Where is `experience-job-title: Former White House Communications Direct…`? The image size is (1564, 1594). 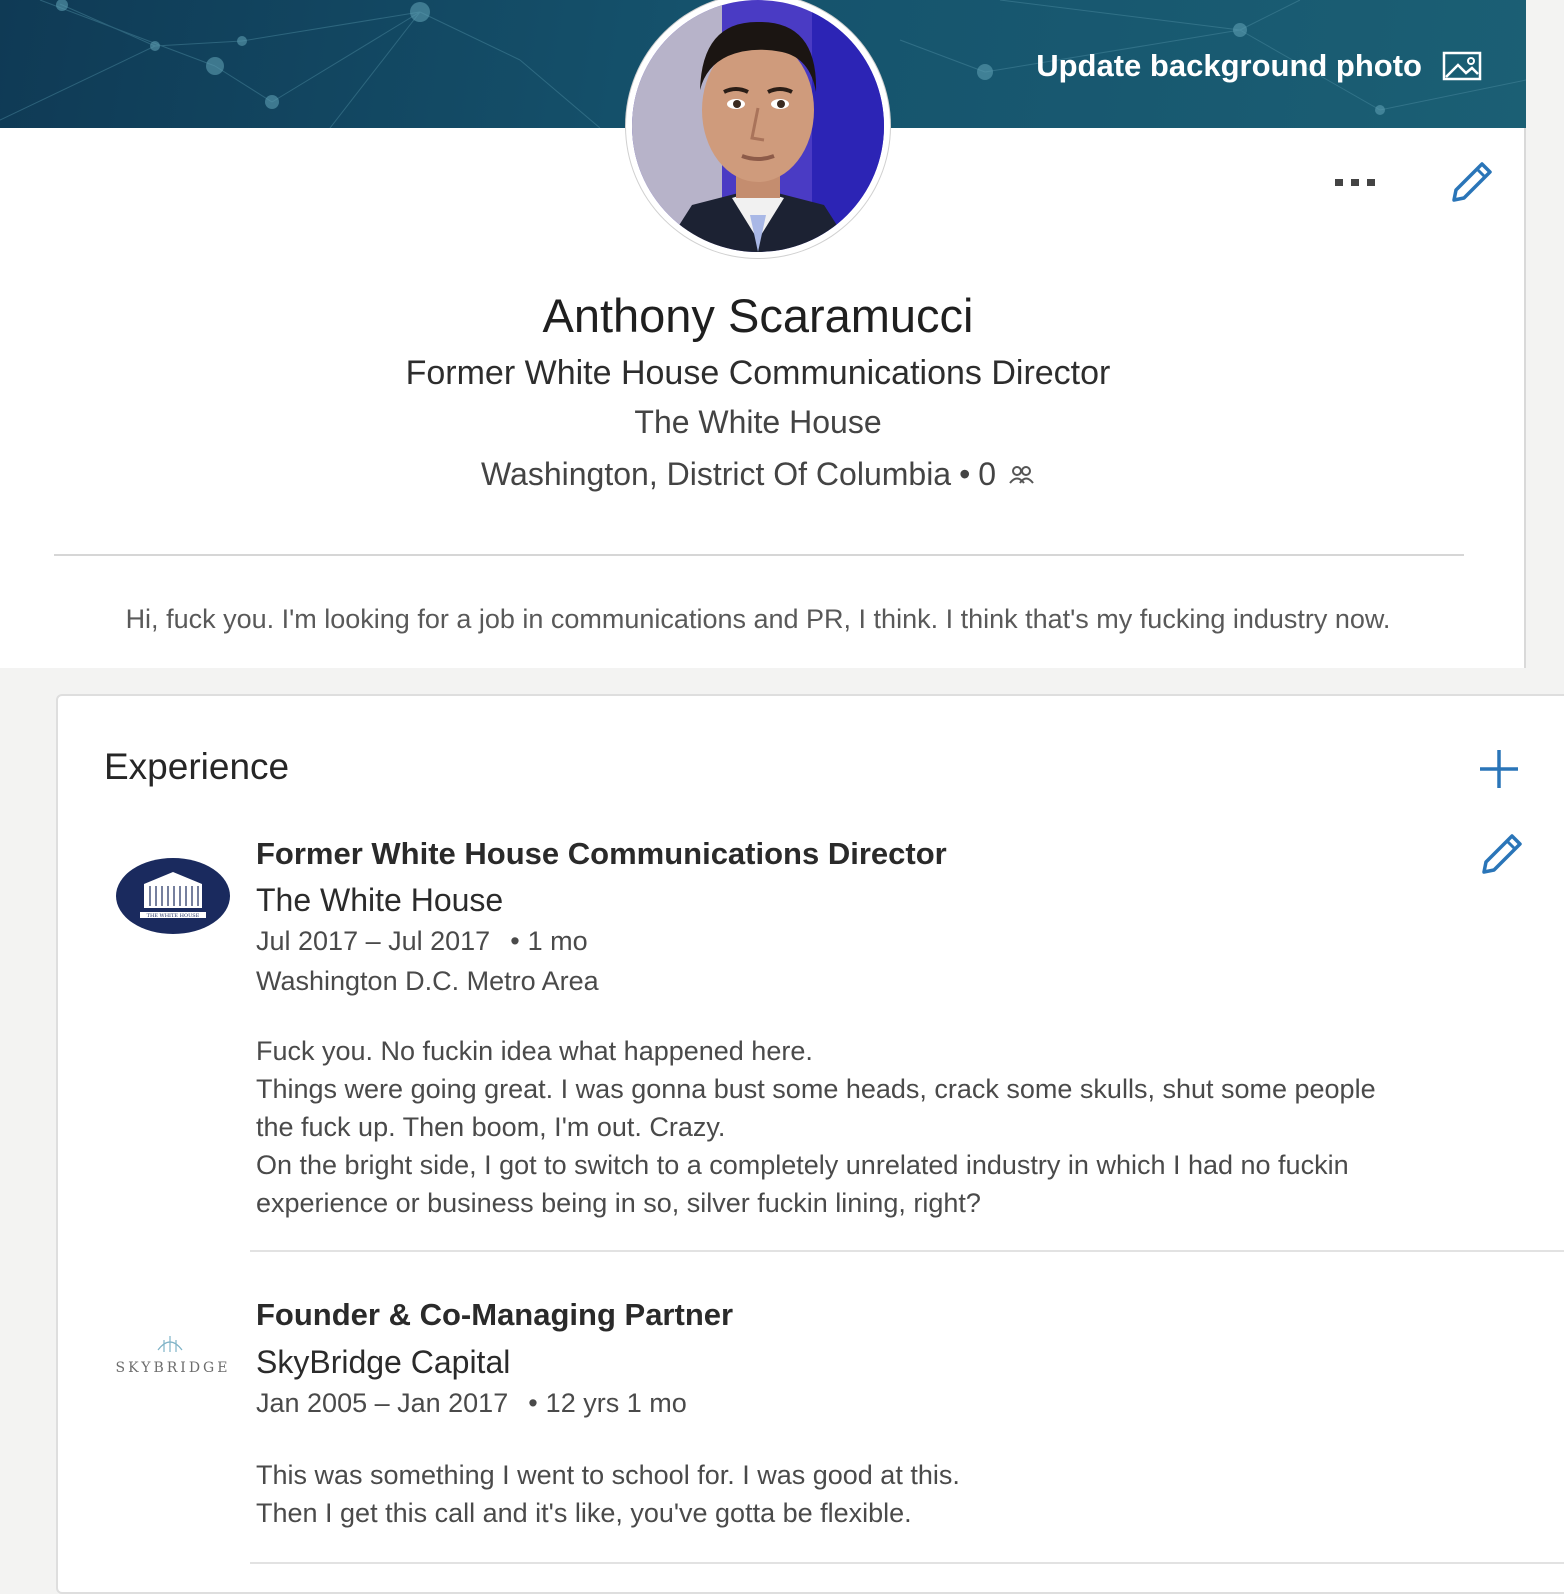
experience-job-title: Former White House Communications Direct… is located at coordinates (601, 853).